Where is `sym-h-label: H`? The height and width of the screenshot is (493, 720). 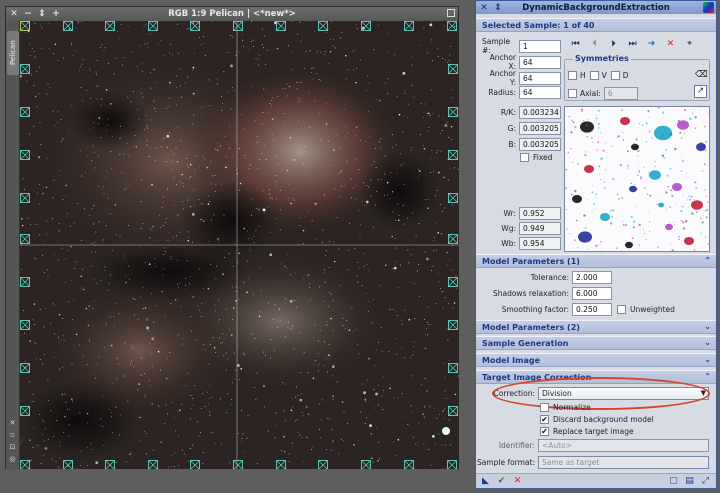
sym-h-label: H is located at coordinates (583, 75).